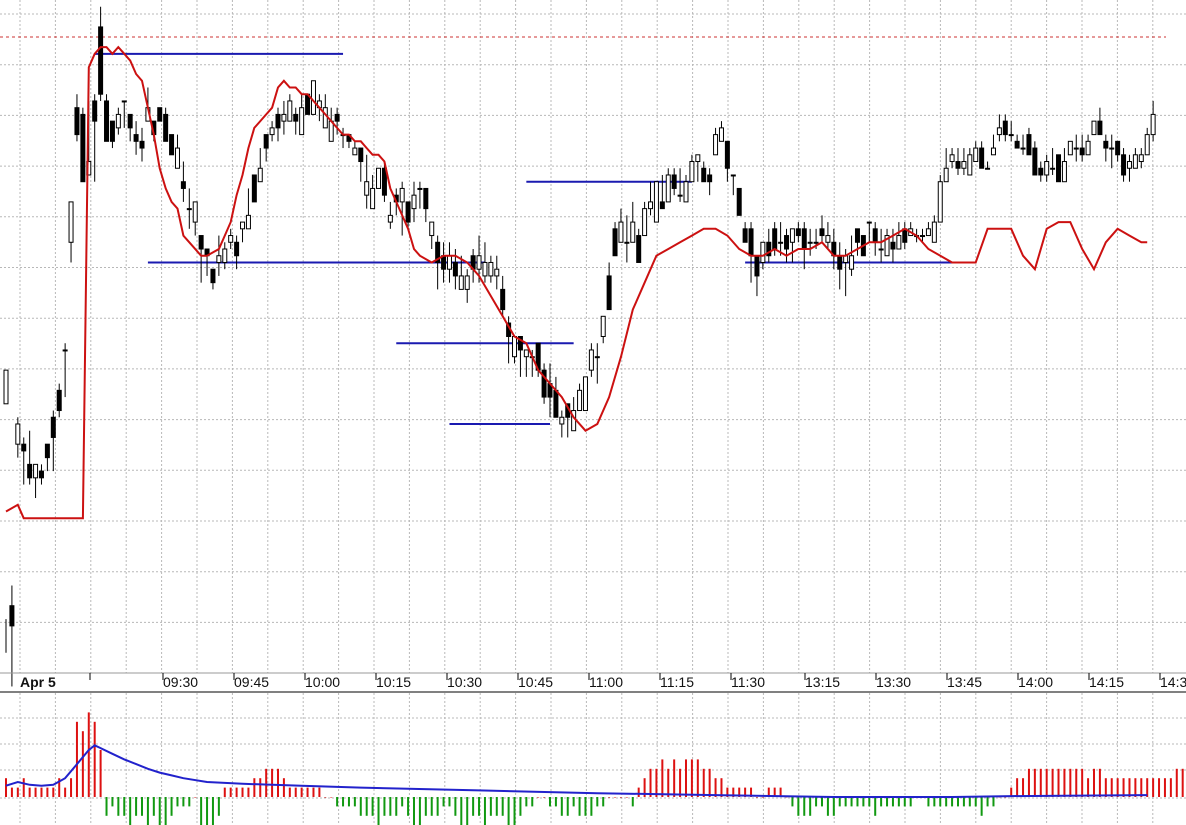  Describe the element at coordinates (464, 682) in the screenshot. I see `time-tick-label: 10:30` at that location.